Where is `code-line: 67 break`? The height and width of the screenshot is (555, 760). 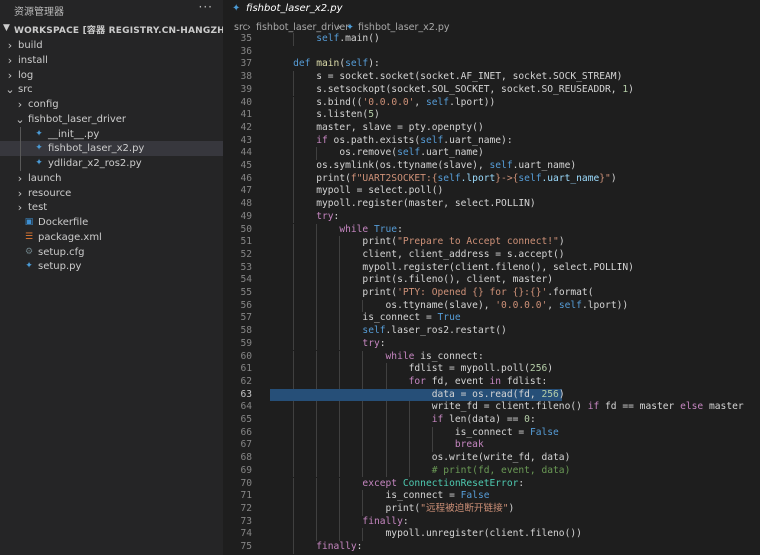
code-line: 67 break is located at coordinates (492, 446).